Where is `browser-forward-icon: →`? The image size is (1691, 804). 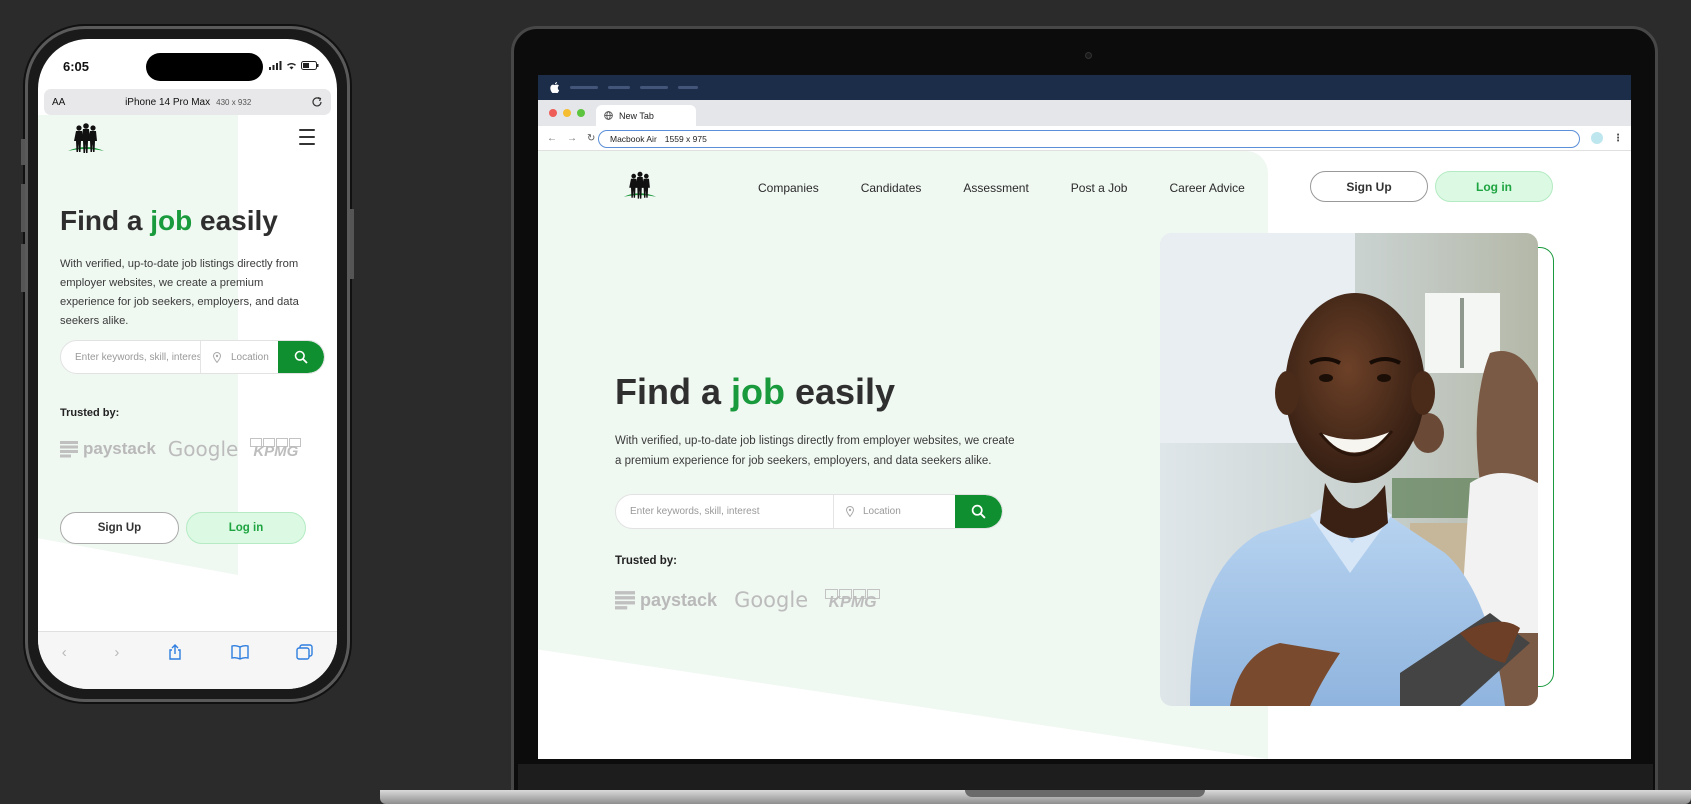 browser-forward-icon: → is located at coordinates (572, 138).